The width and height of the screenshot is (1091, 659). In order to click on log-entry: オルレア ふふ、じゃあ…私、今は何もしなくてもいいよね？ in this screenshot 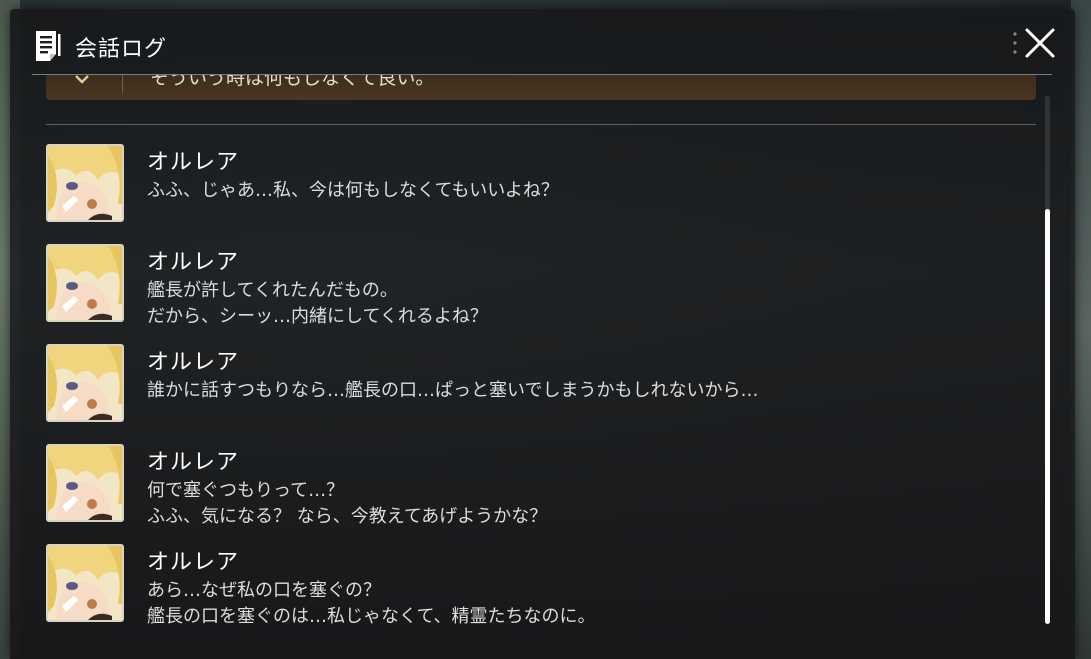, I will do `click(541, 185)`.